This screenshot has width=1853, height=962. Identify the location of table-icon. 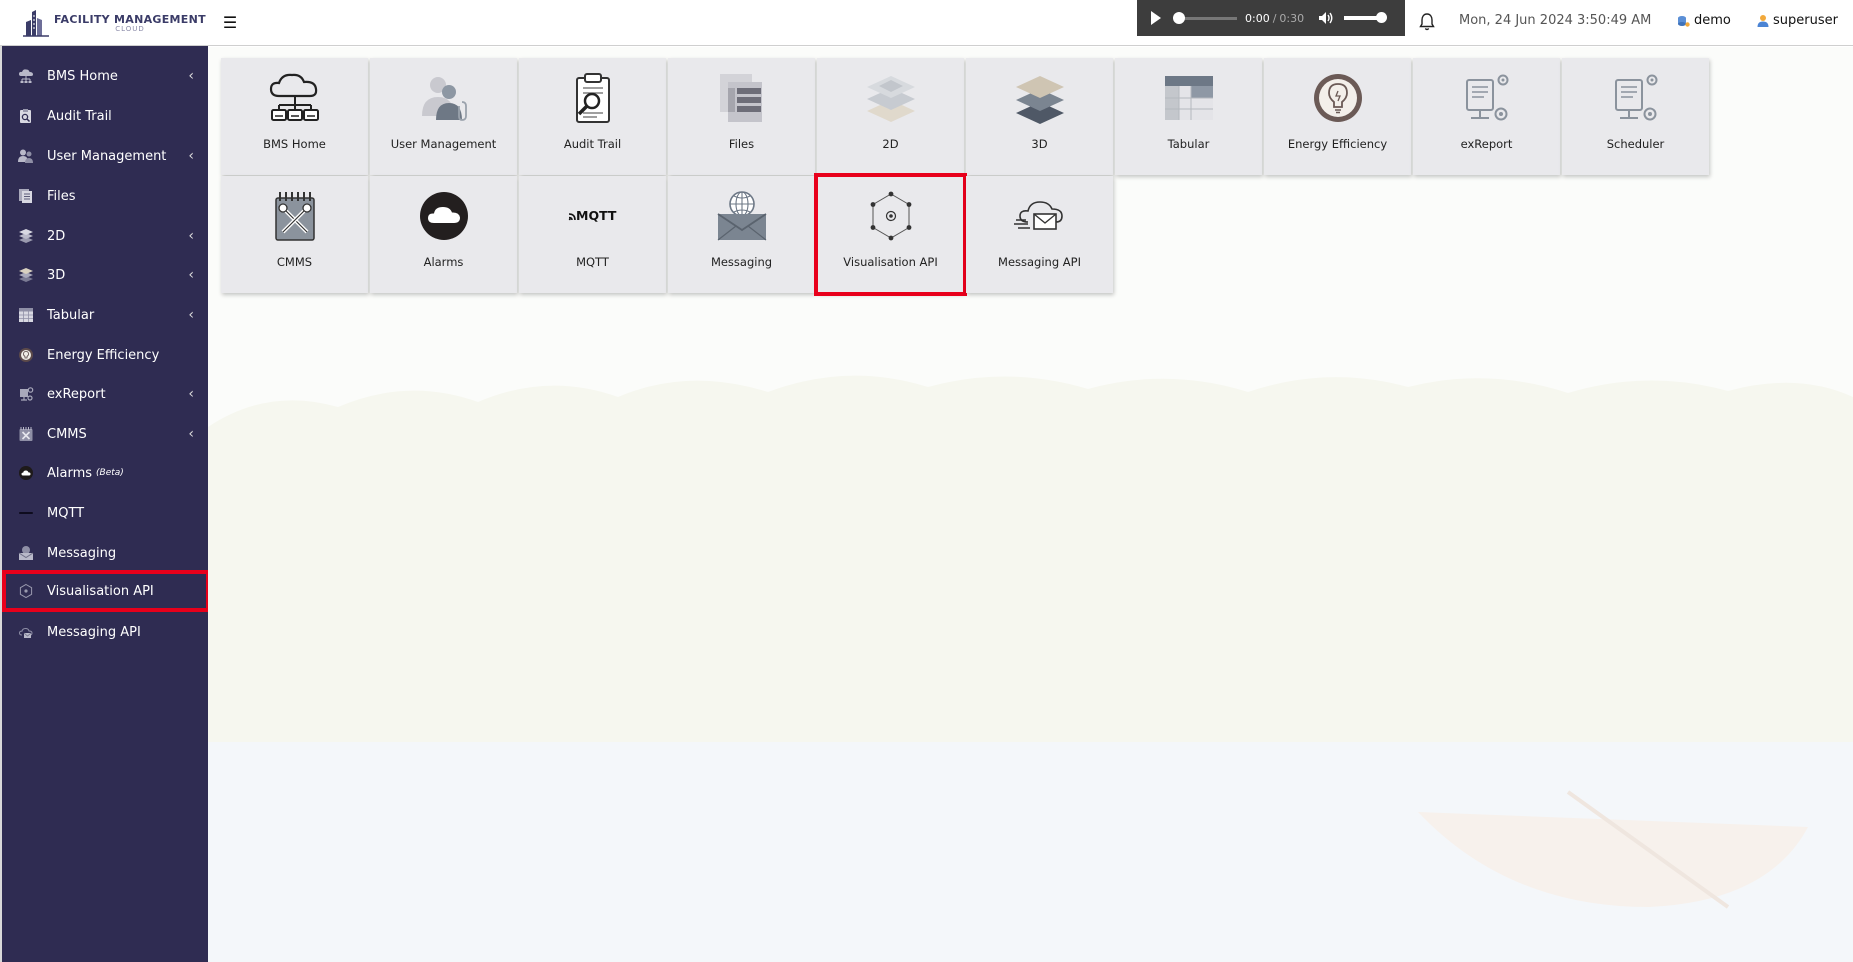
(1189, 98).